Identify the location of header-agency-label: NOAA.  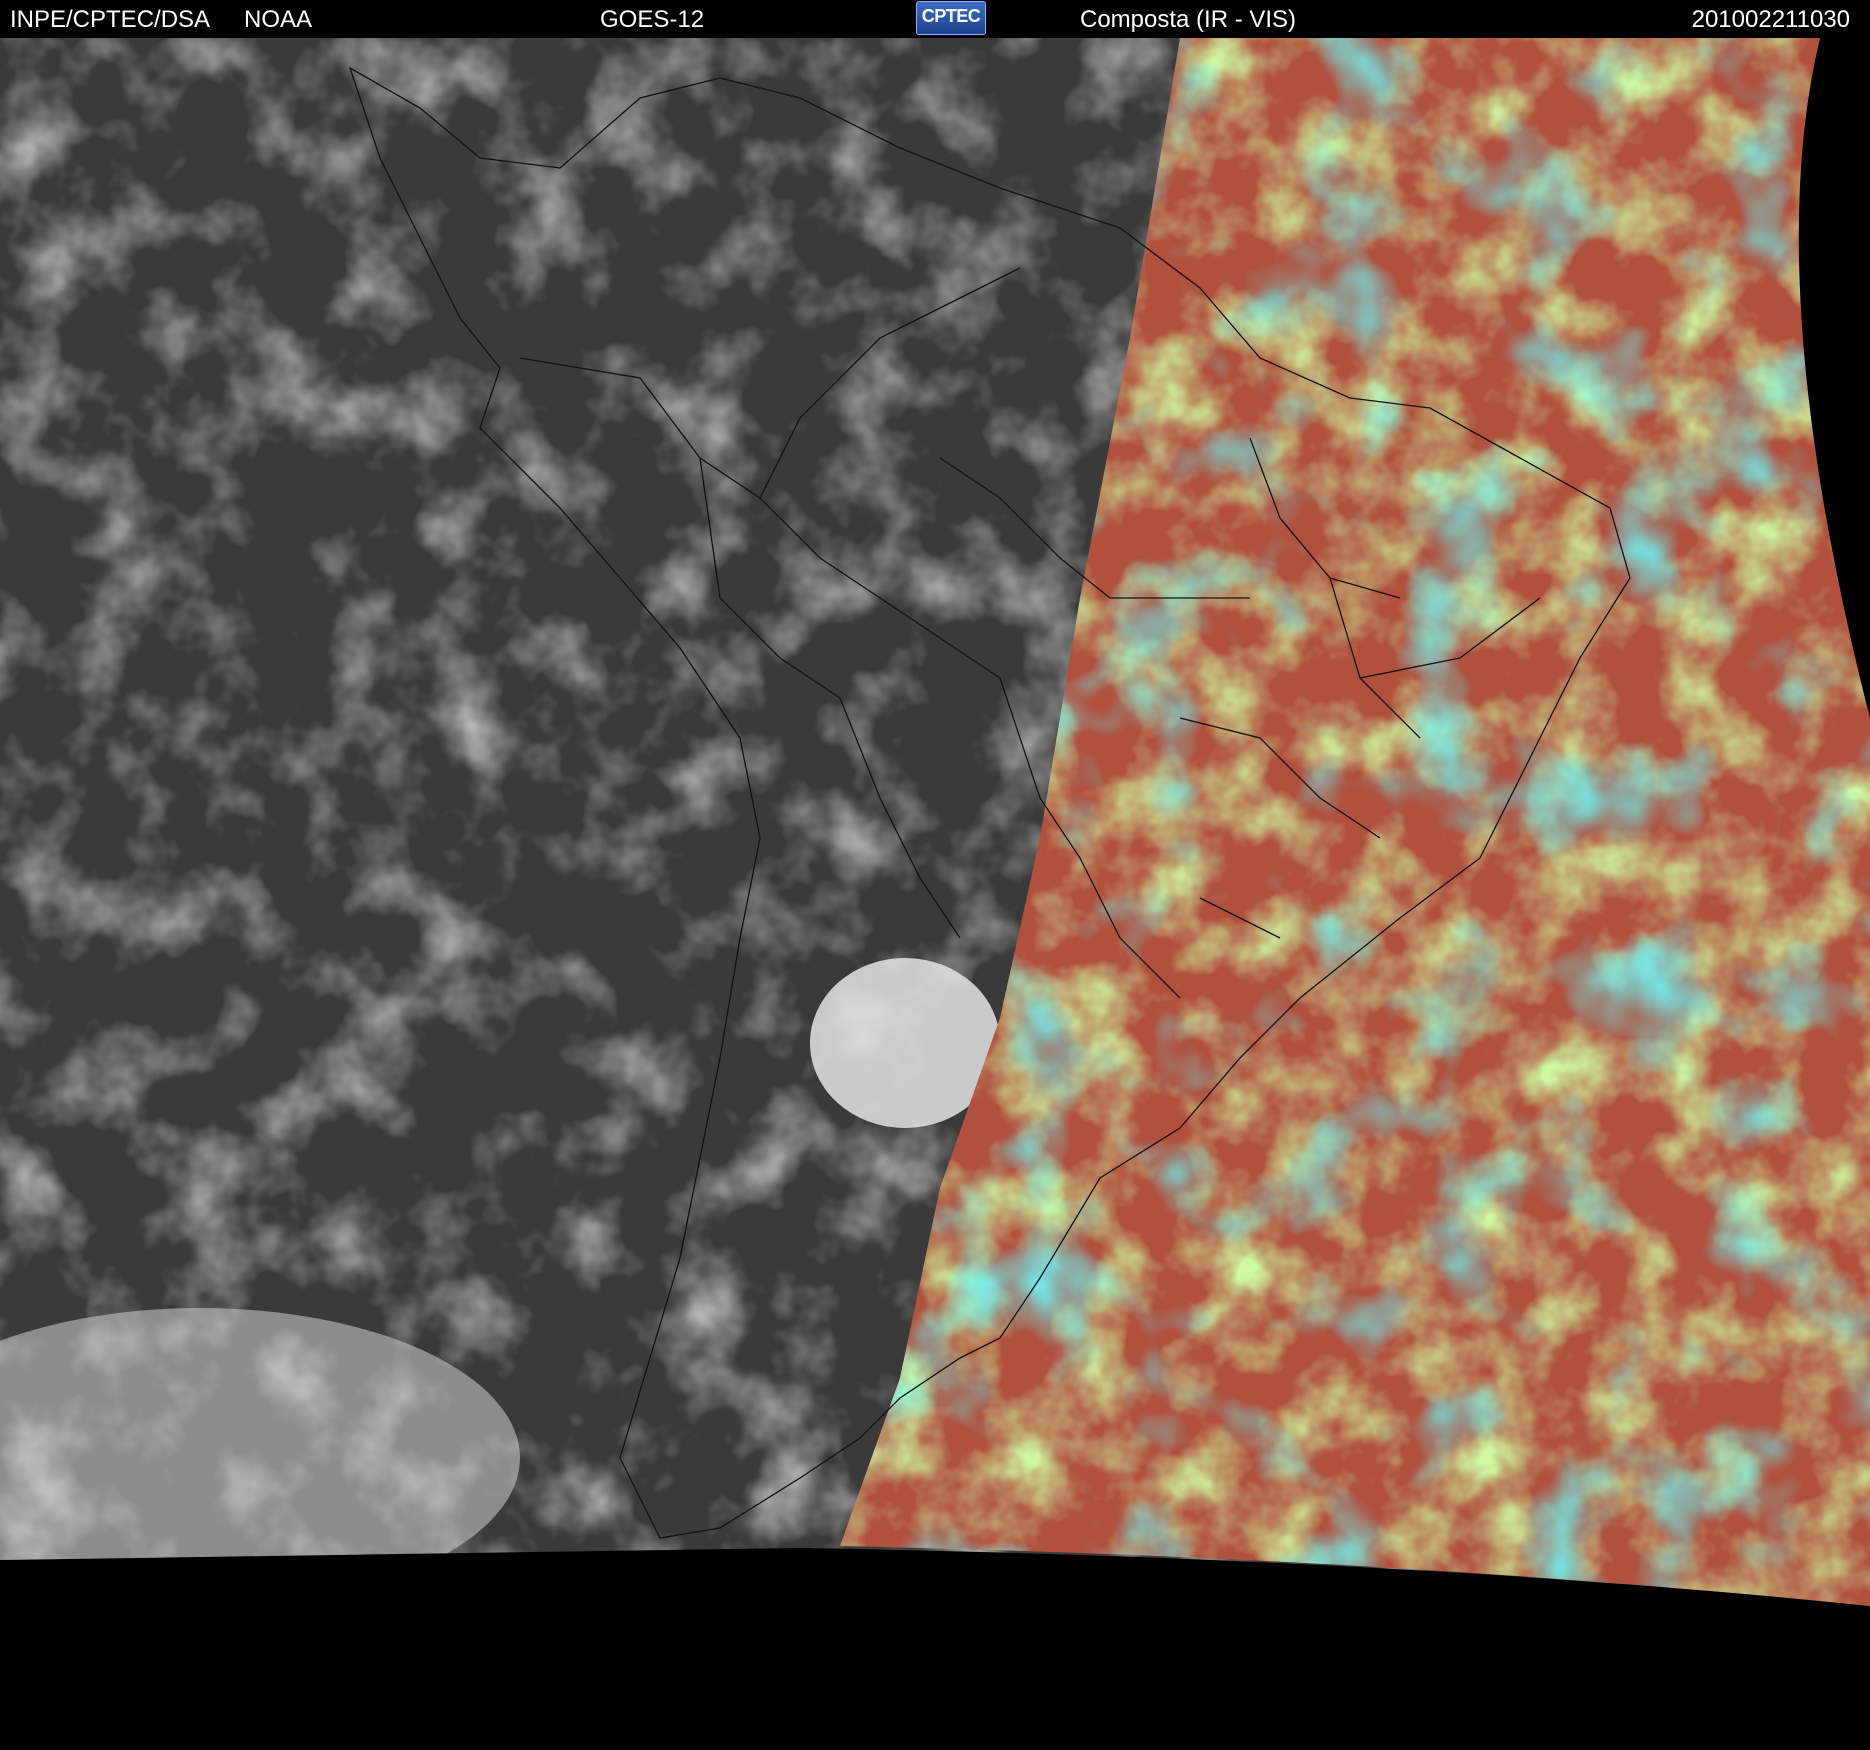
(278, 19).